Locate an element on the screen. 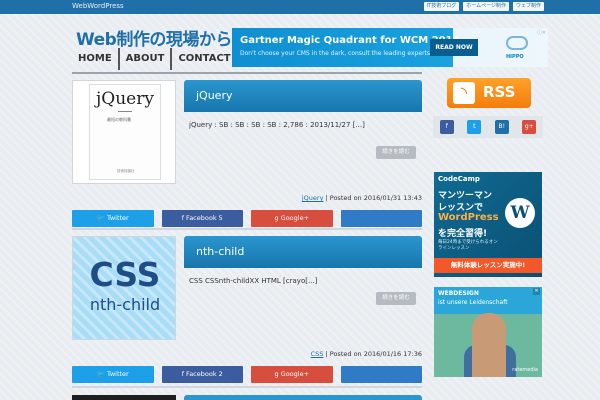  main-nav: HOME ABOUT CONTACT is located at coordinates (154, 59).